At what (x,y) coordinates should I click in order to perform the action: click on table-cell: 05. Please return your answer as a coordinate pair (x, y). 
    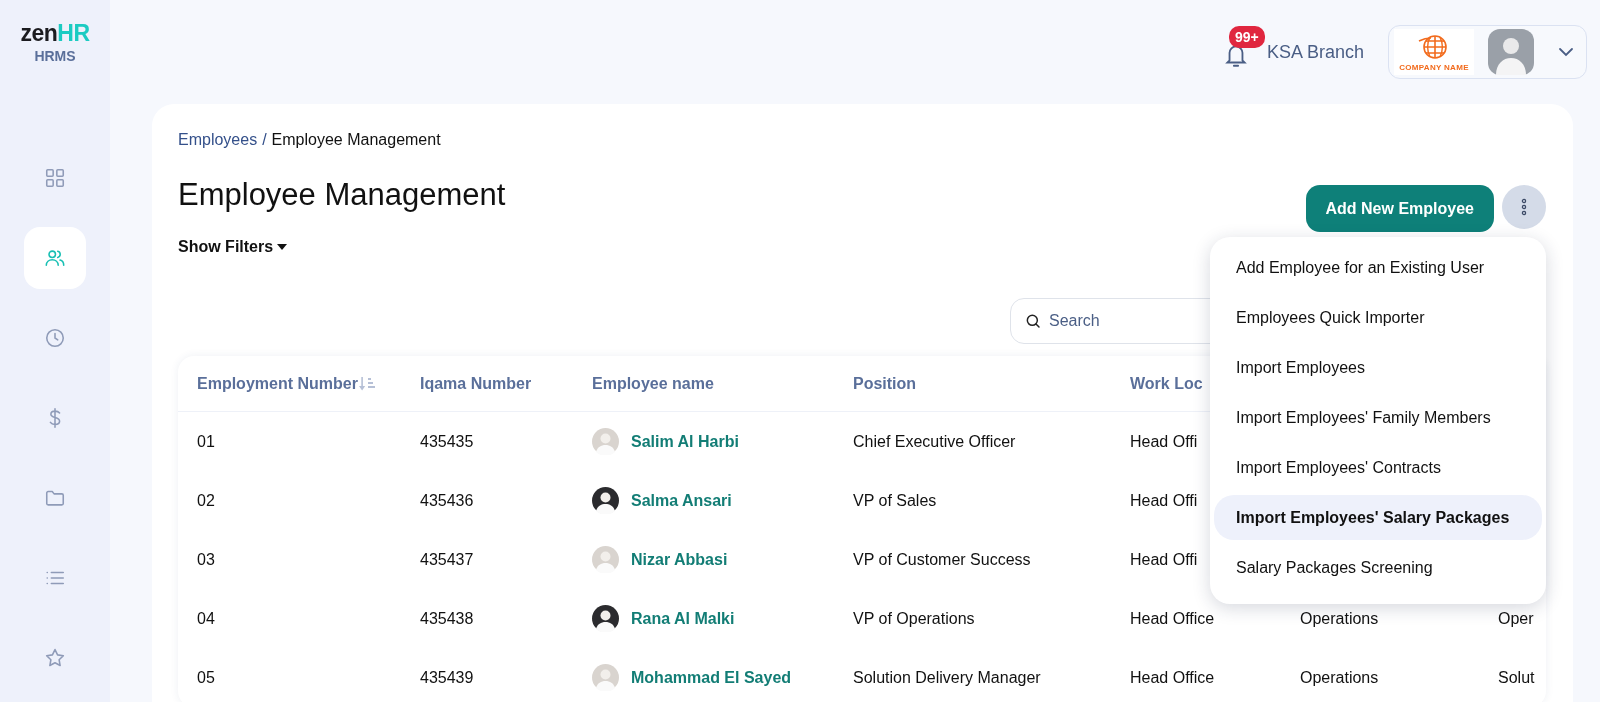
    Looking at the image, I should click on (206, 677).